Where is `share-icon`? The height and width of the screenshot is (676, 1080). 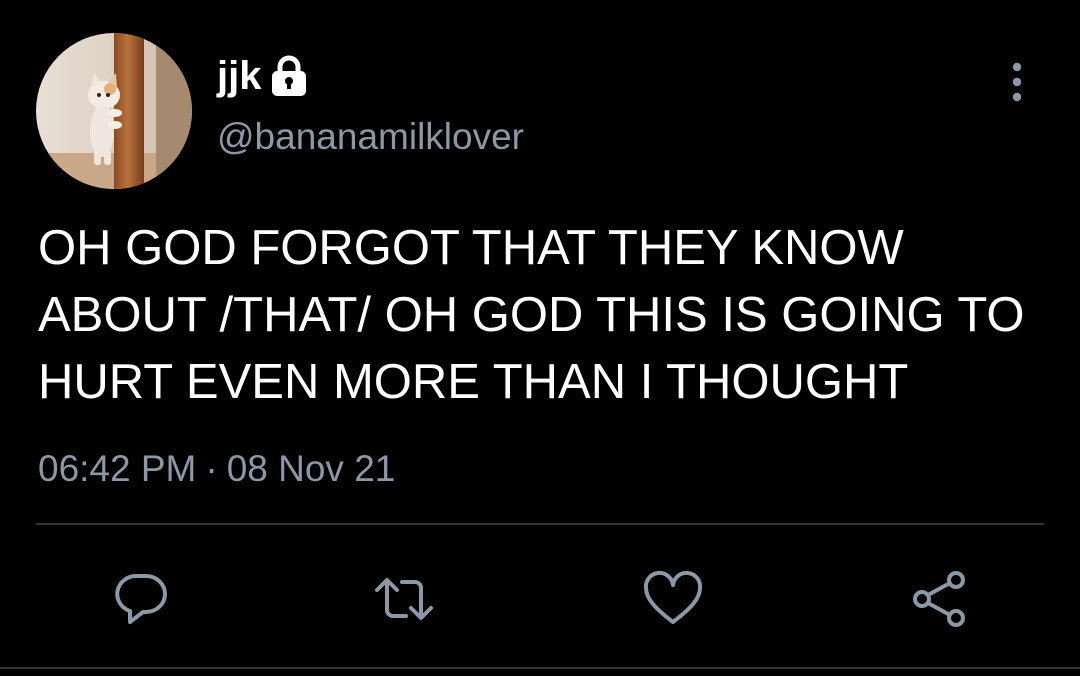
share-icon is located at coordinates (939, 599).